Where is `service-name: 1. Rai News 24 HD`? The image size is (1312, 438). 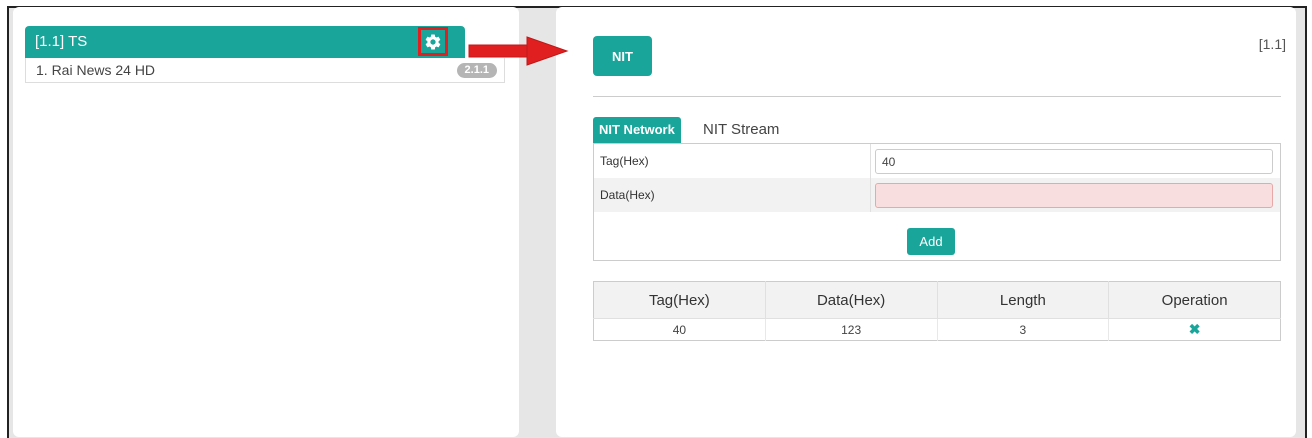 service-name: 1. Rai News 24 HD is located at coordinates (96, 70).